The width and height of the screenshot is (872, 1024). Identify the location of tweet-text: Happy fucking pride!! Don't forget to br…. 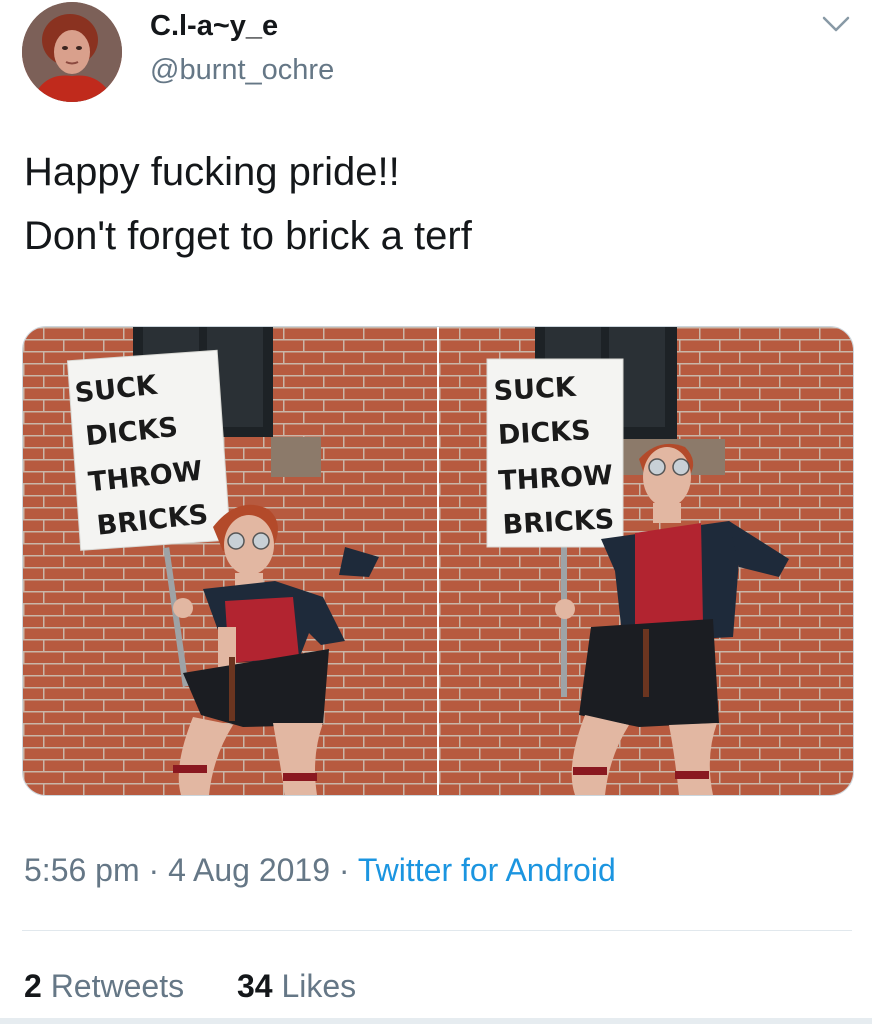
(434, 204).